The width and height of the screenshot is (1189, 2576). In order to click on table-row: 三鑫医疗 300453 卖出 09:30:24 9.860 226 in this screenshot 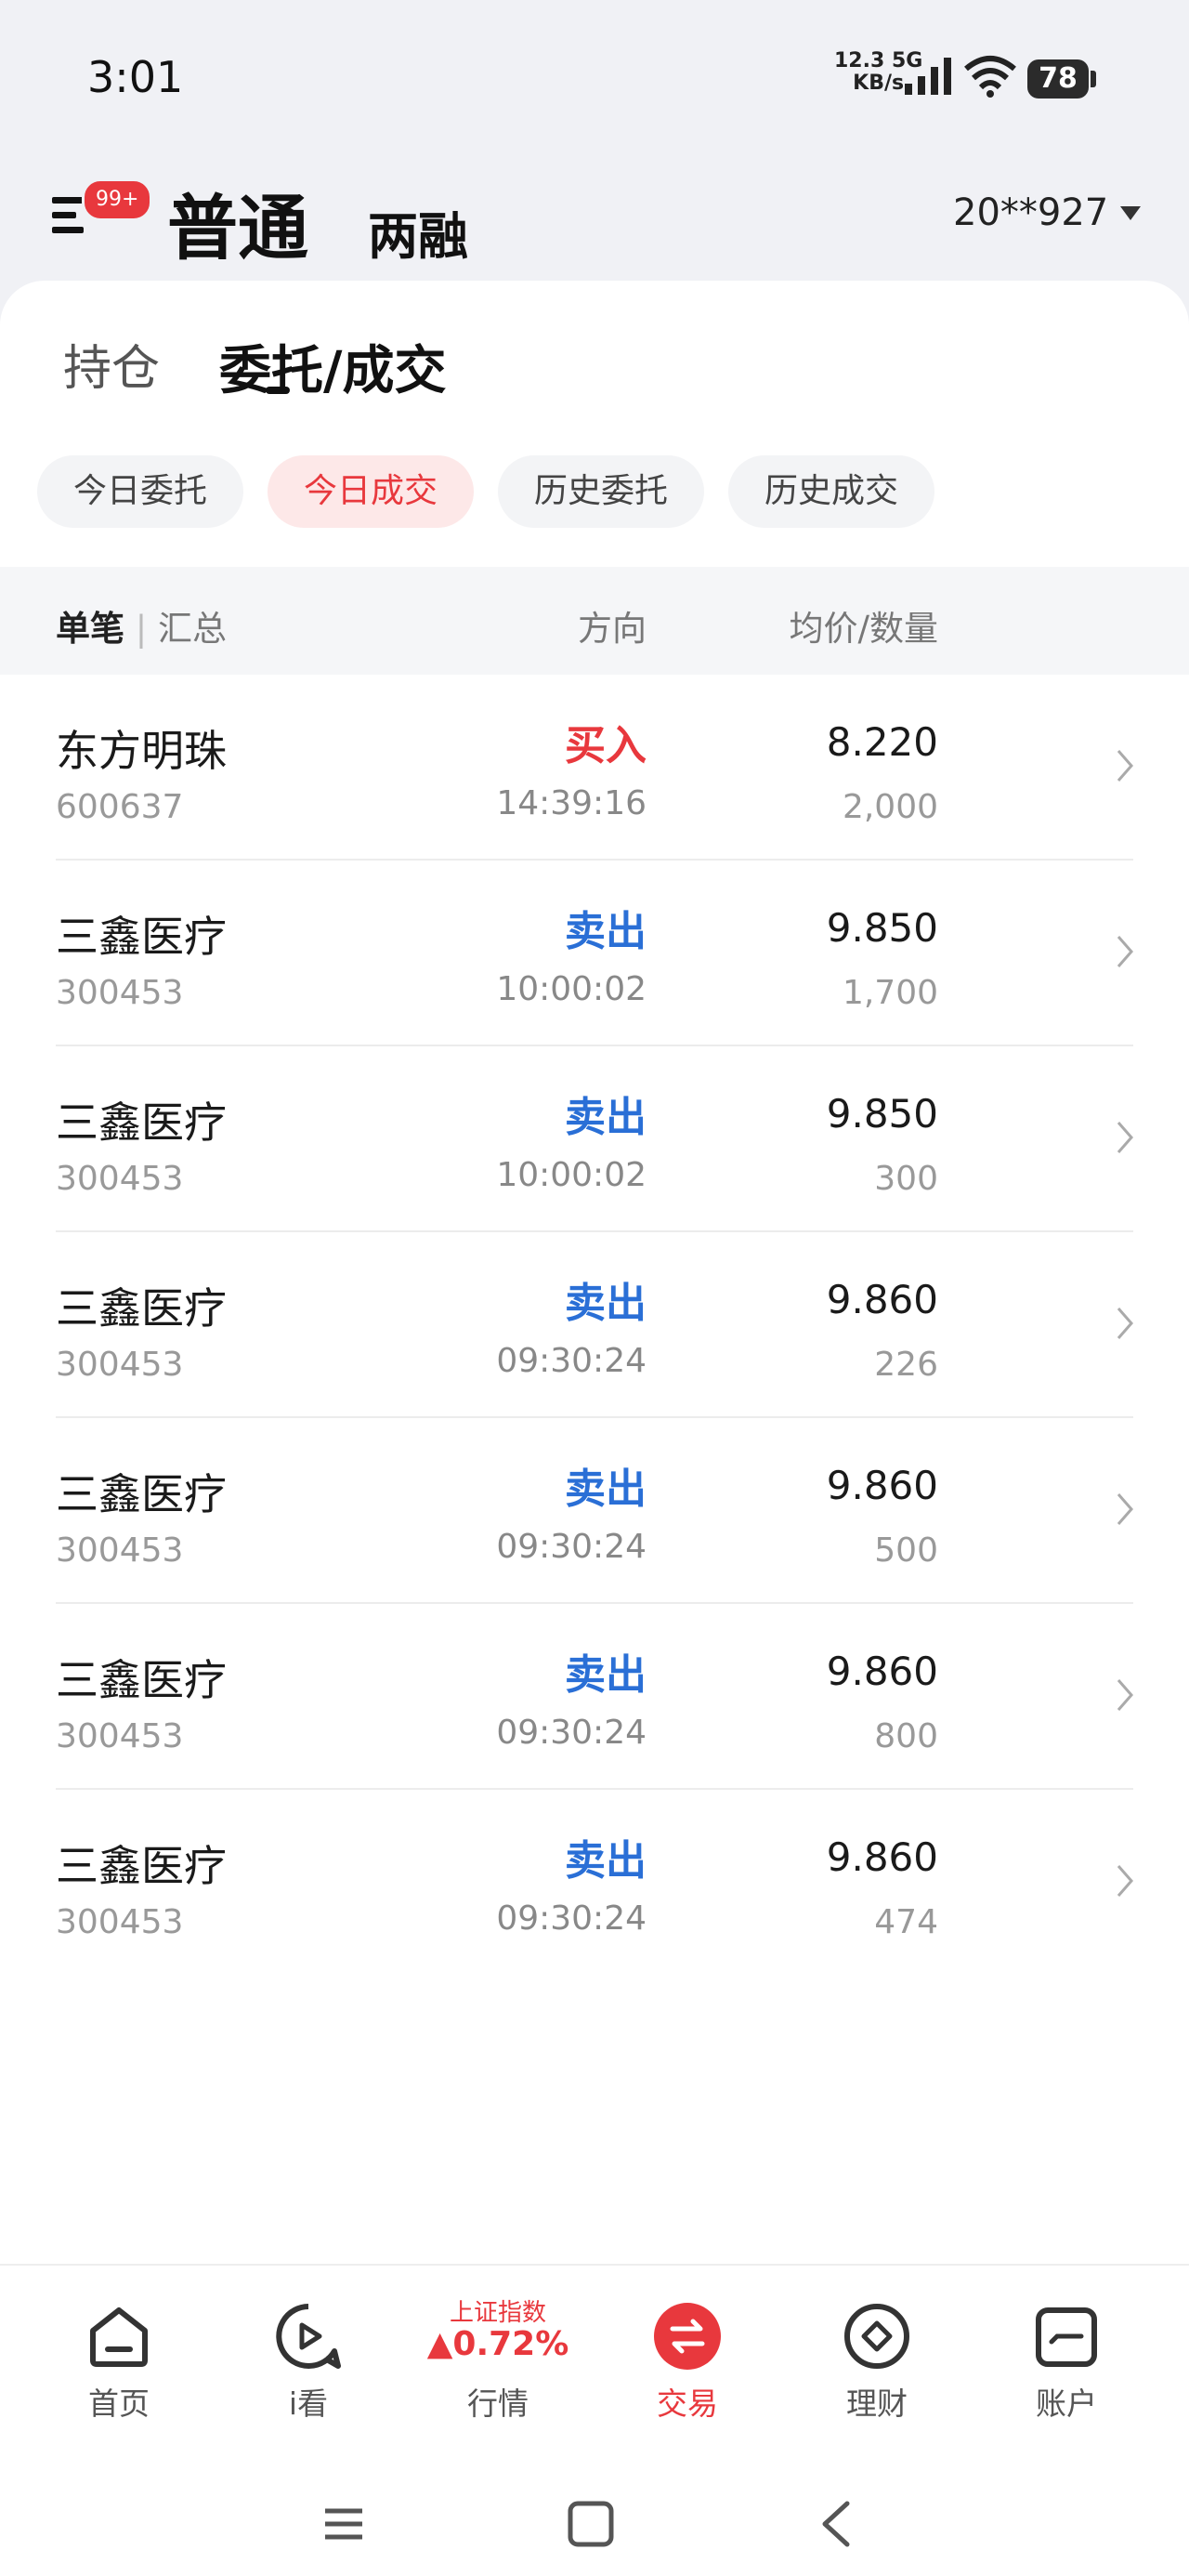, I will do `click(594, 1325)`.